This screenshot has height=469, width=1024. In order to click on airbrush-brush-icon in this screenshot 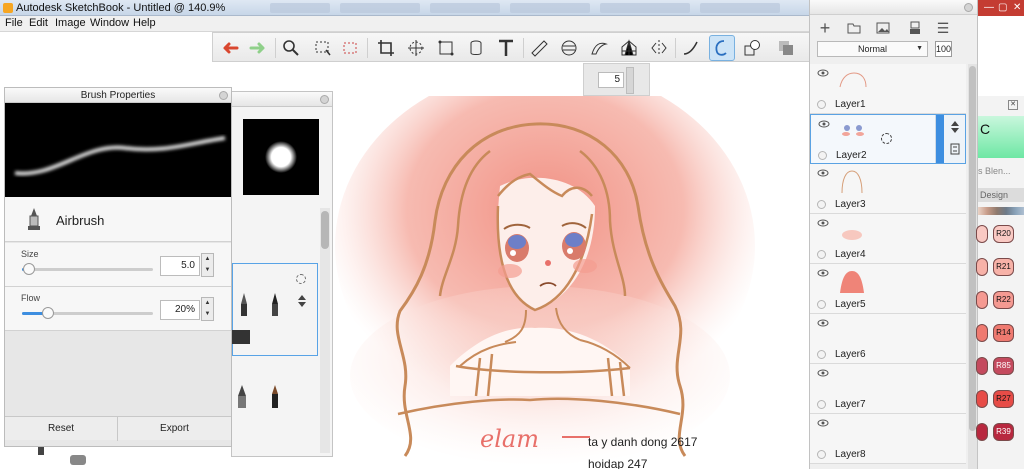, I will do `click(242, 397)`.